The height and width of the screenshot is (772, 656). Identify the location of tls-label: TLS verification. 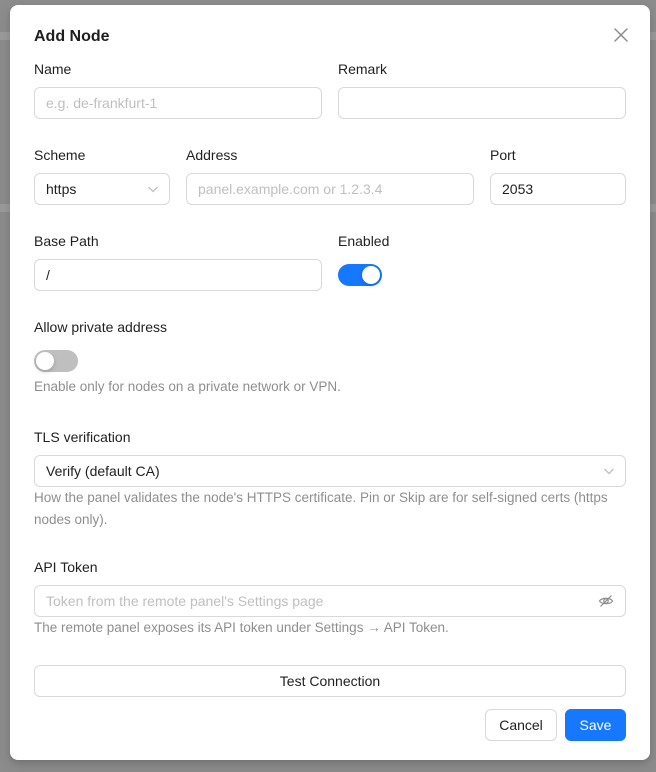
(82, 437).